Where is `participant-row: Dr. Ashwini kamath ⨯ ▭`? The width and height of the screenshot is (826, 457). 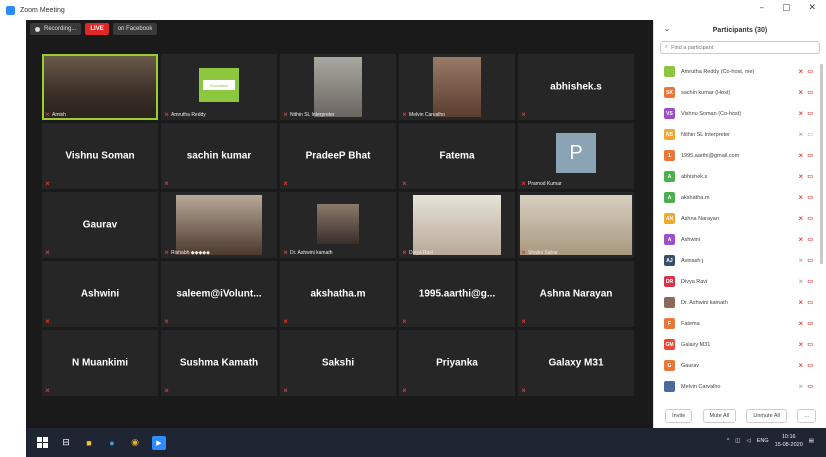
participant-row: Dr. Ashwini kamath ⨯ ▭ is located at coordinates (740, 302).